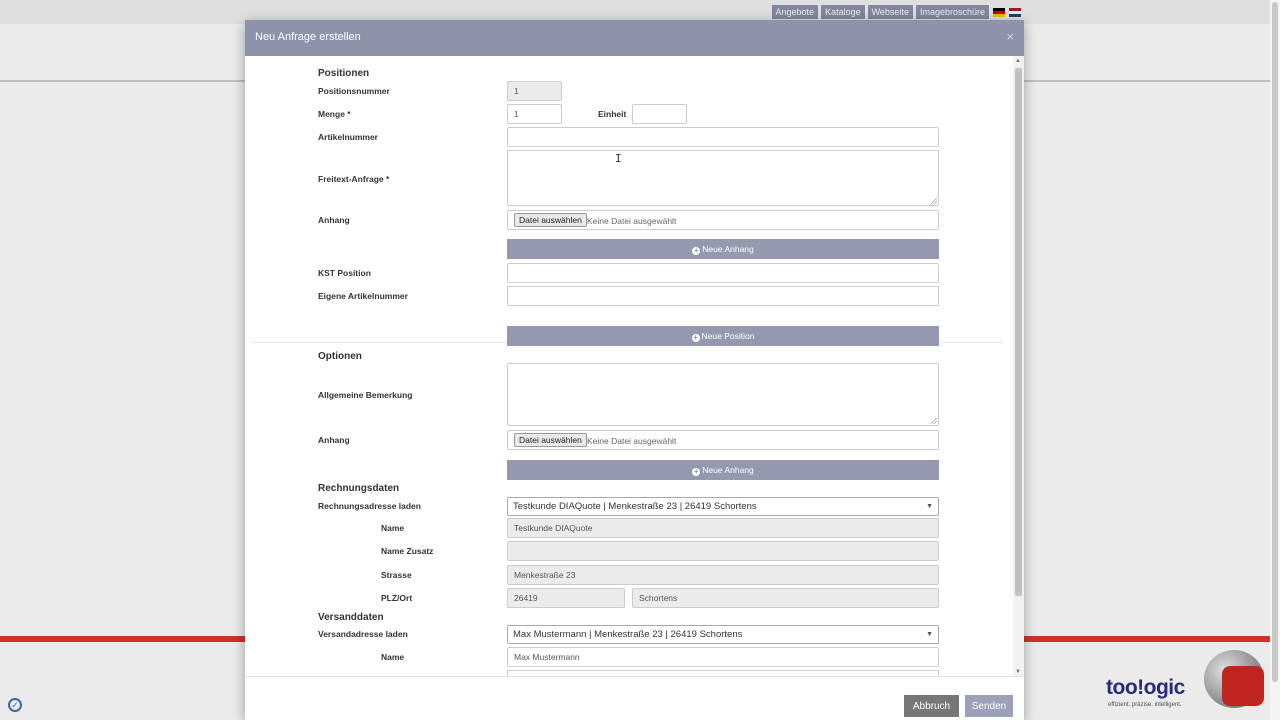 This screenshot has width=1280, height=720. Describe the element at coordinates (308, 37) in the screenshot. I see `modal-title: Neu Anfrage erstellen` at that location.